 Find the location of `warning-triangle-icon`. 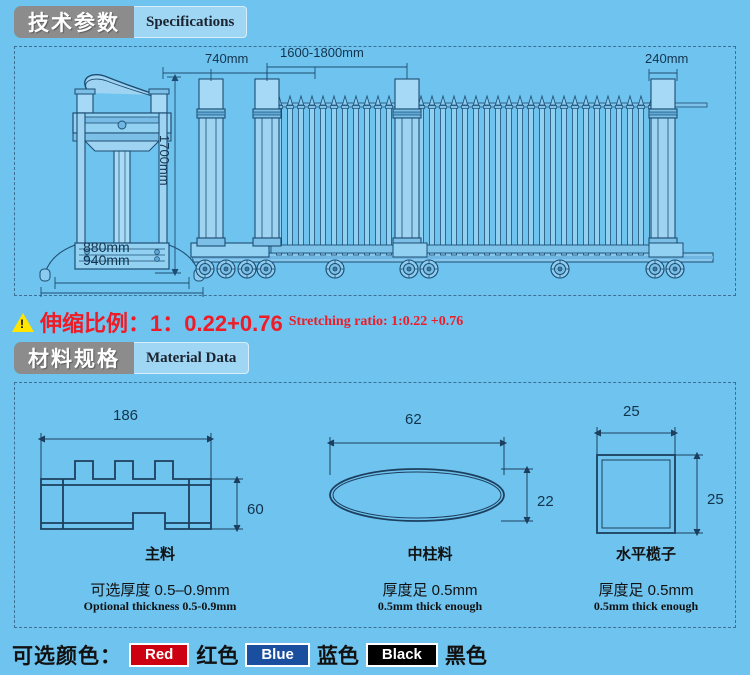

warning-triangle-icon is located at coordinates (23, 322).